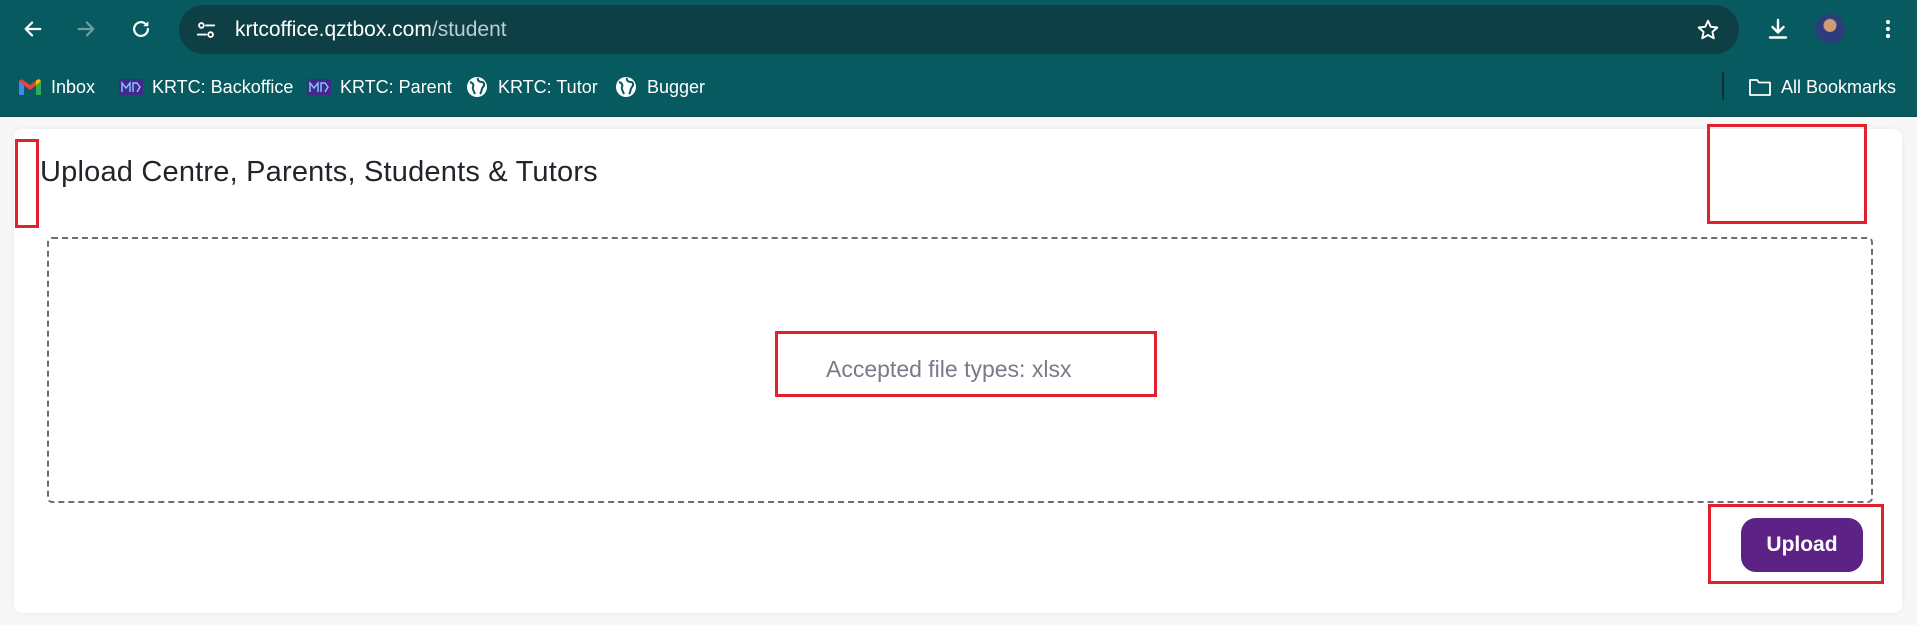  I want to click on all-bookmarks-button: All Bookmarks, so click(1822, 87).